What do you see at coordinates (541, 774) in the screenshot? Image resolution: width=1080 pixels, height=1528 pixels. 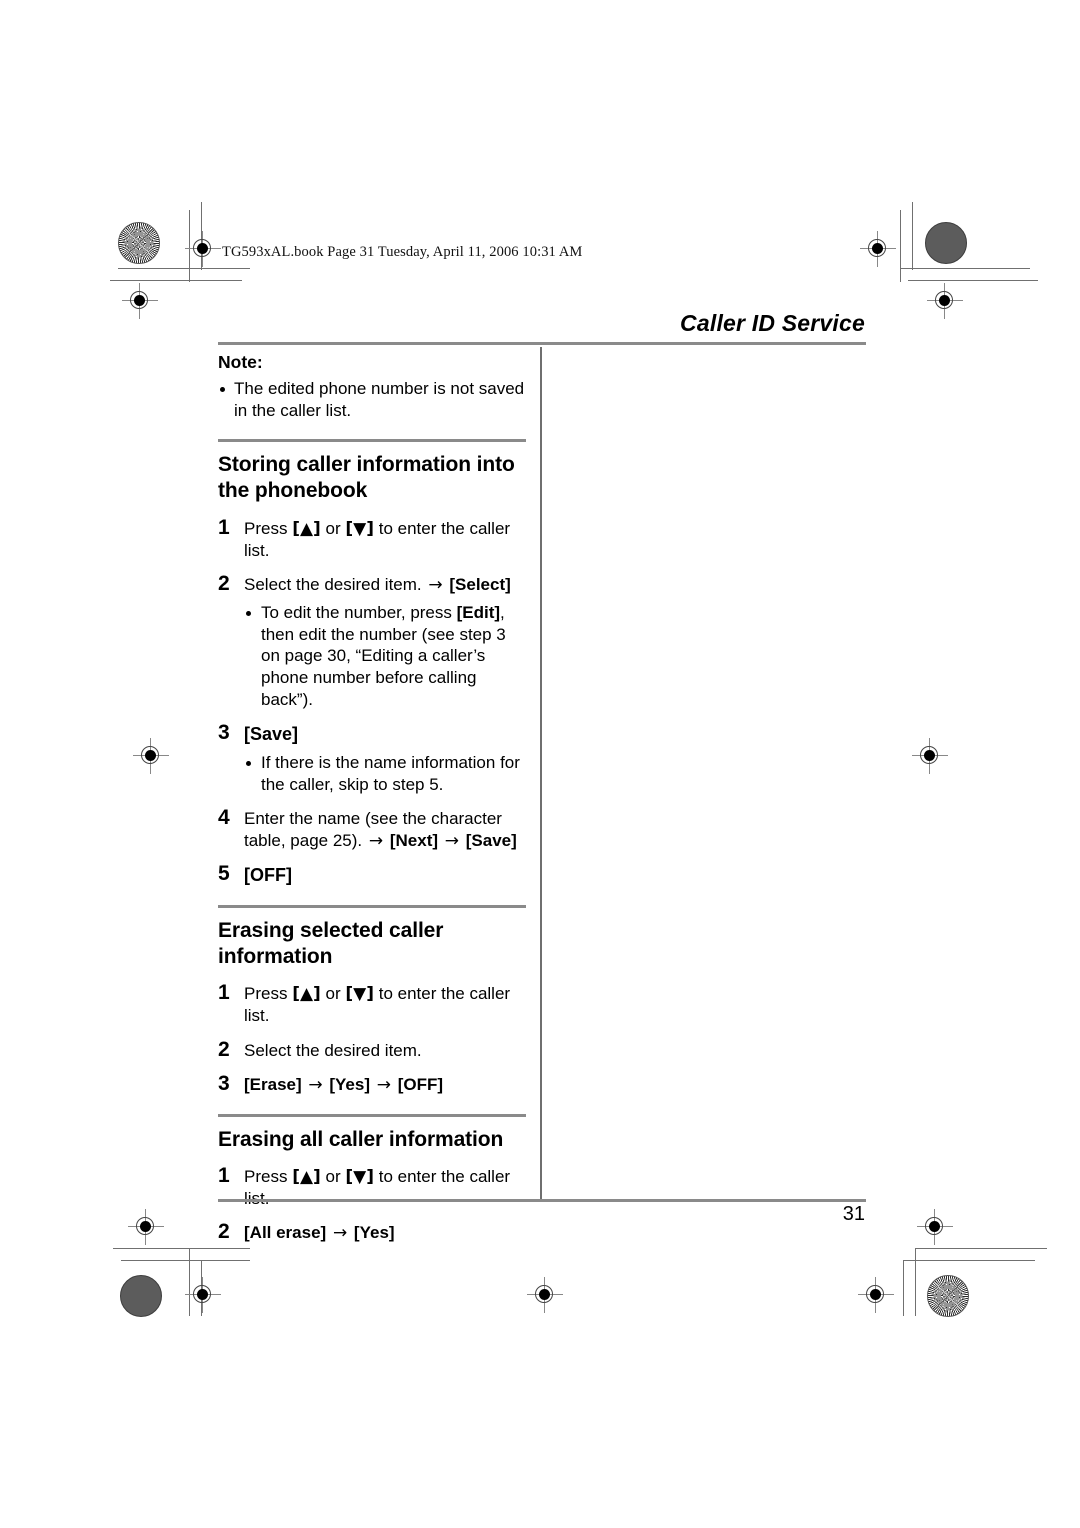 I see `column-divider` at bounding box center [541, 774].